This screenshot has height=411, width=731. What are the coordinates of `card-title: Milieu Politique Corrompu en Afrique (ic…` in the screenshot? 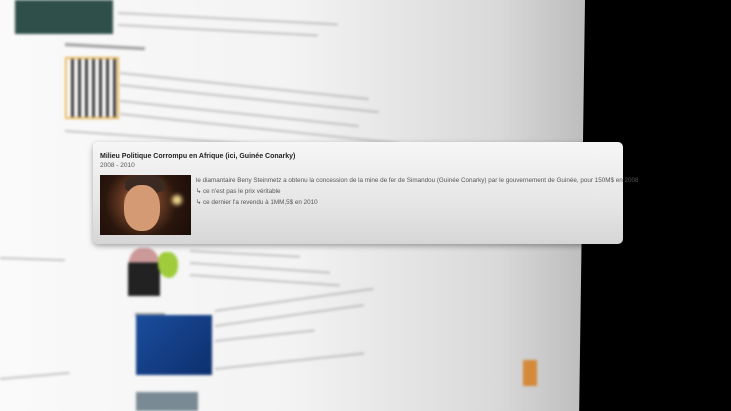 It's located at (198, 156).